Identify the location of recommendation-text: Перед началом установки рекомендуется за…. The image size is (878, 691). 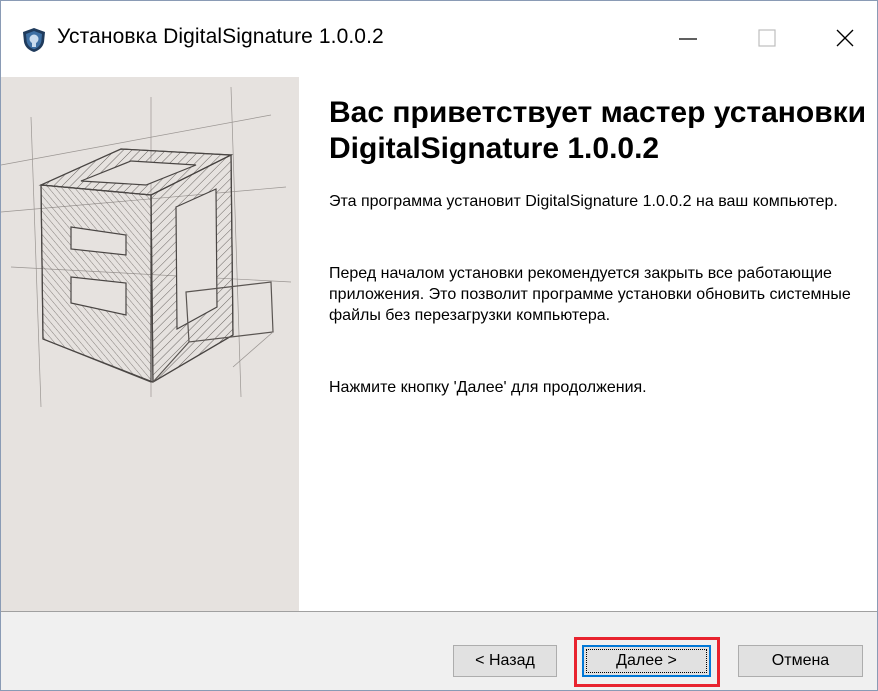
(590, 294).